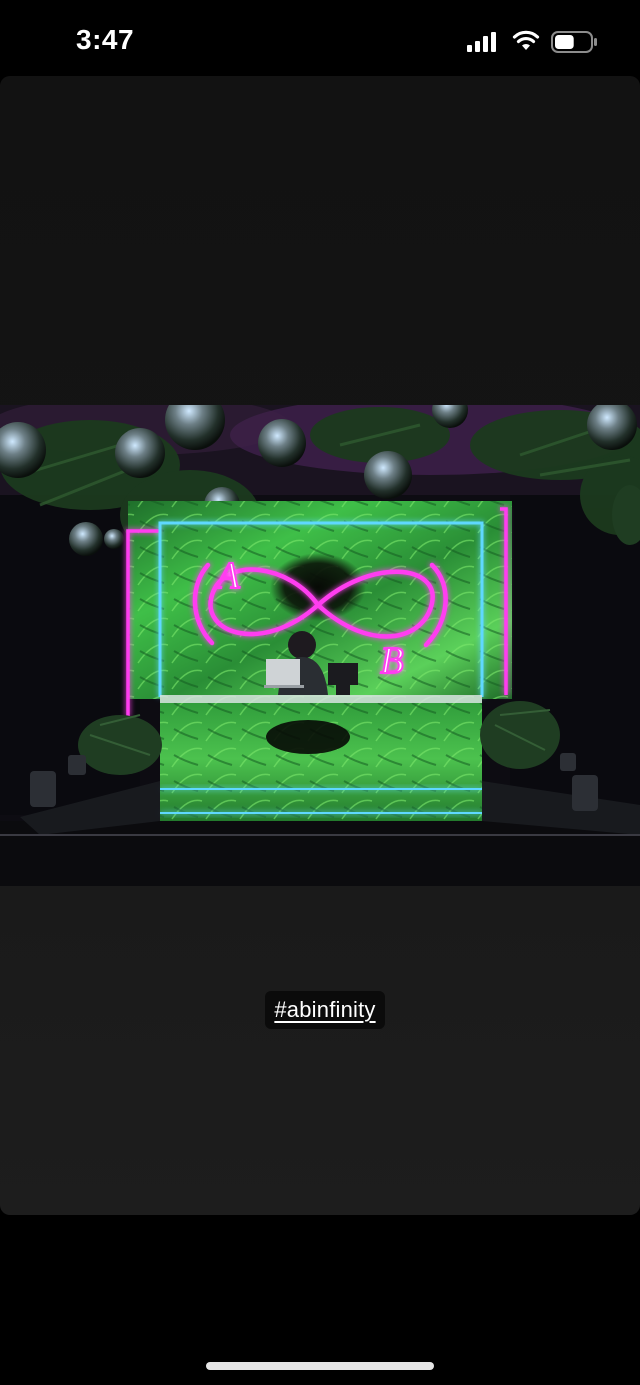  I want to click on hashtag-text: #abinfinity, so click(324, 1010).